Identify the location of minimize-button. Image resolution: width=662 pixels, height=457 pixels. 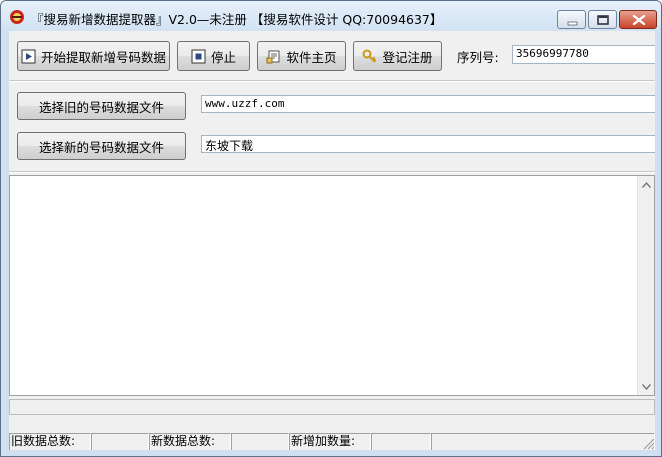
(571, 19).